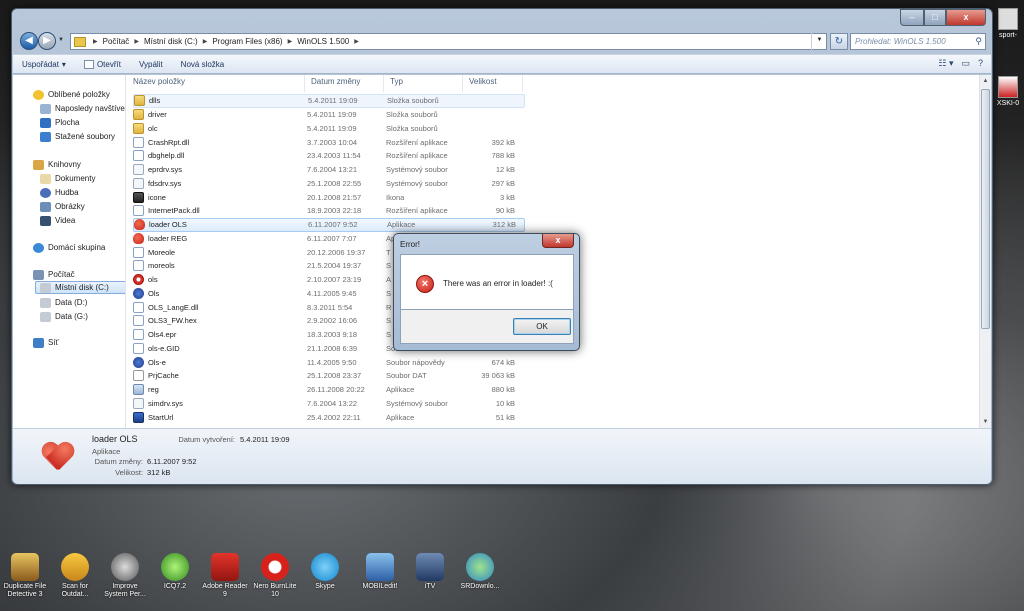  I want to click on view-mode-icon: ☷ ▾, so click(945, 63).